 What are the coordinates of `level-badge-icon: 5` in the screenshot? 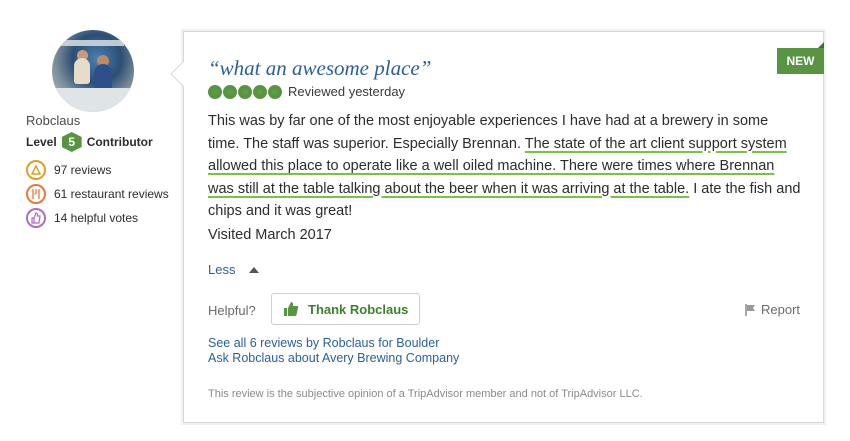 It's located at (71, 142).